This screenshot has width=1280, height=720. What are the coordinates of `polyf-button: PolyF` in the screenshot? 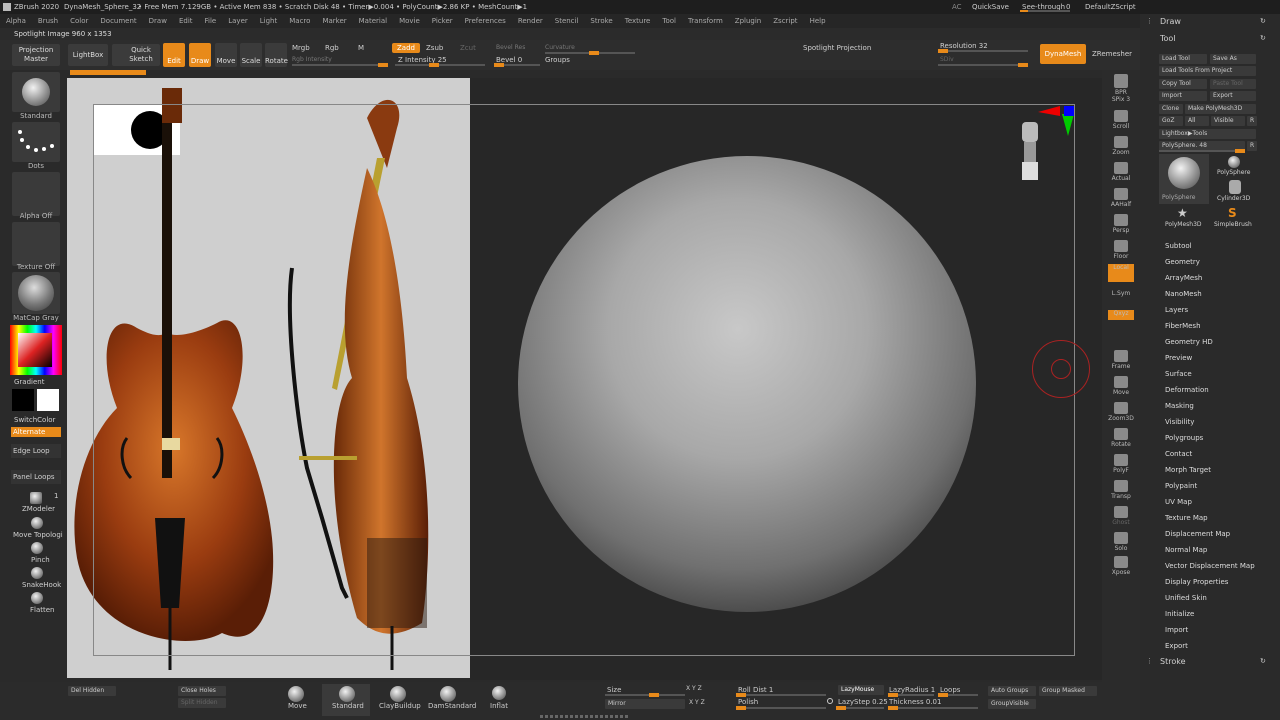 It's located at (1121, 465).